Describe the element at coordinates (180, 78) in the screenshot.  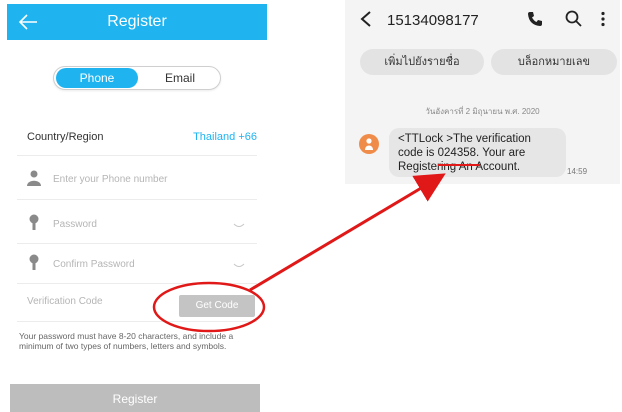
I see `tab-email: Email` at that location.